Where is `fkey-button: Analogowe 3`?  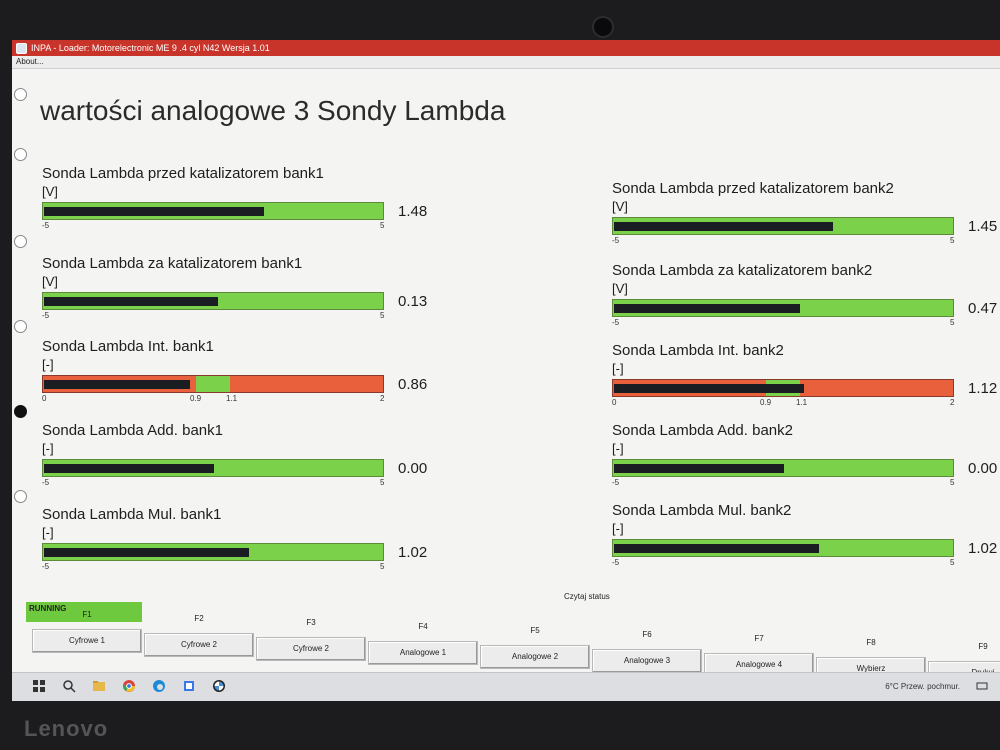
fkey-button: Analogowe 3 is located at coordinates (647, 661).